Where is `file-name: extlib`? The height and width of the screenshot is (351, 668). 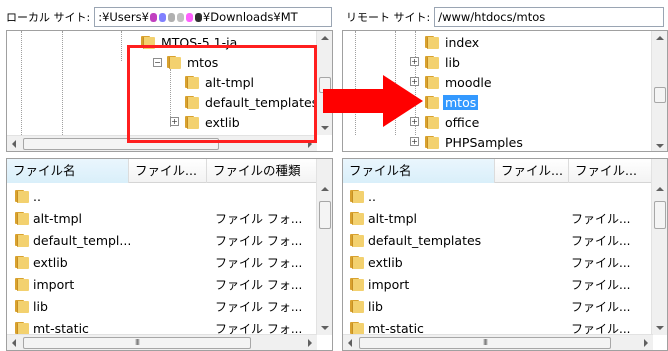
file-name: extlib is located at coordinates (385, 262).